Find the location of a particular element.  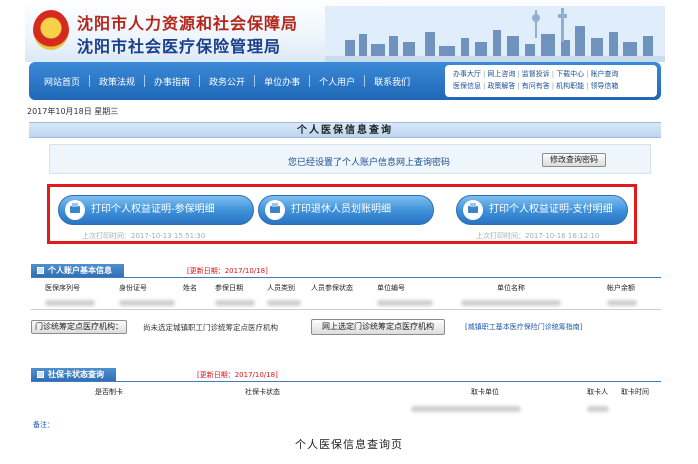

column-header: 社保卡状态 is located at coordinates (262, 392).